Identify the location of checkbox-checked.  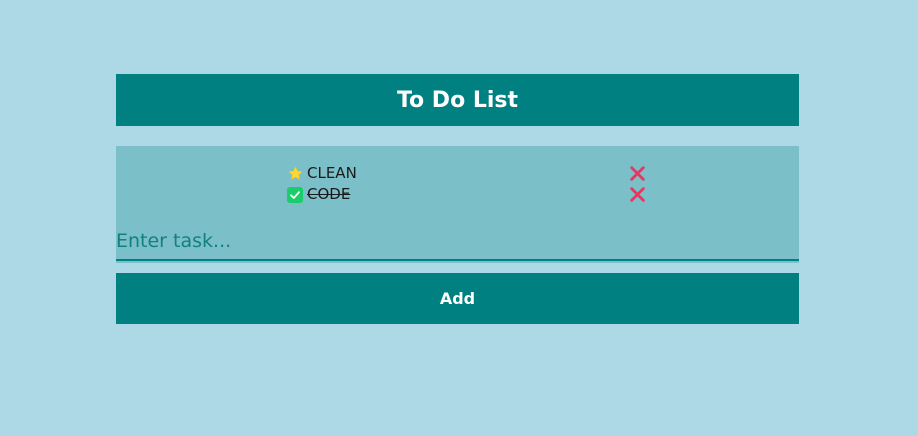
(295, 195).